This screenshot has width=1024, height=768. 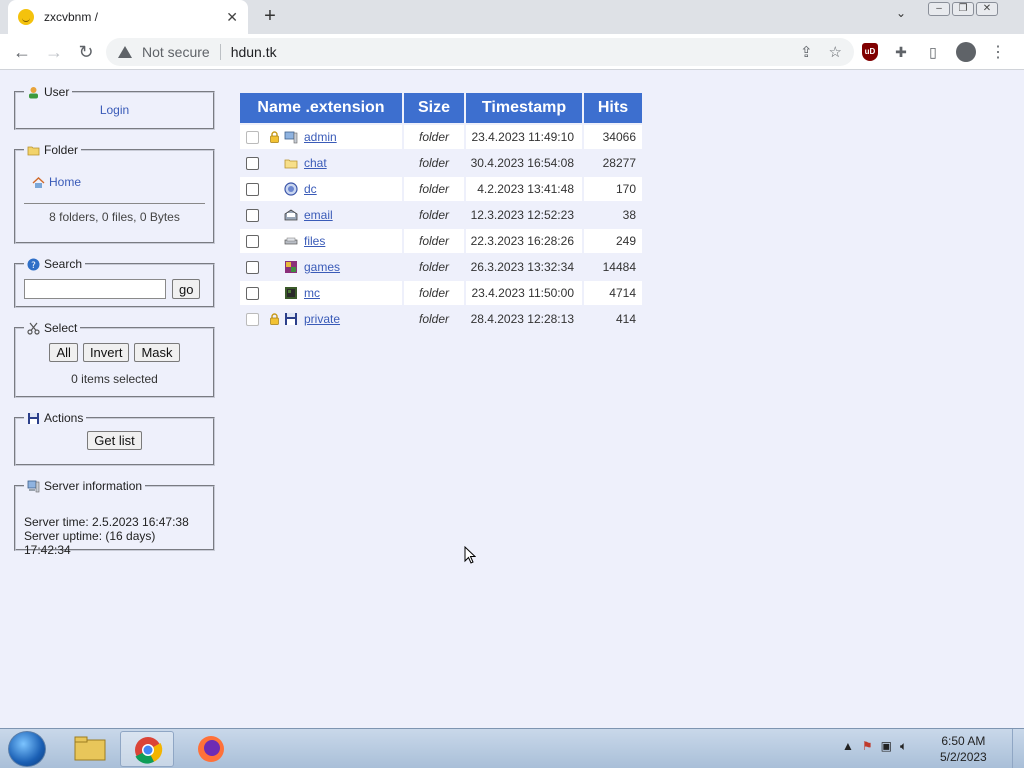 I want to click on cell-name: admin, so click(x=321, y=137).